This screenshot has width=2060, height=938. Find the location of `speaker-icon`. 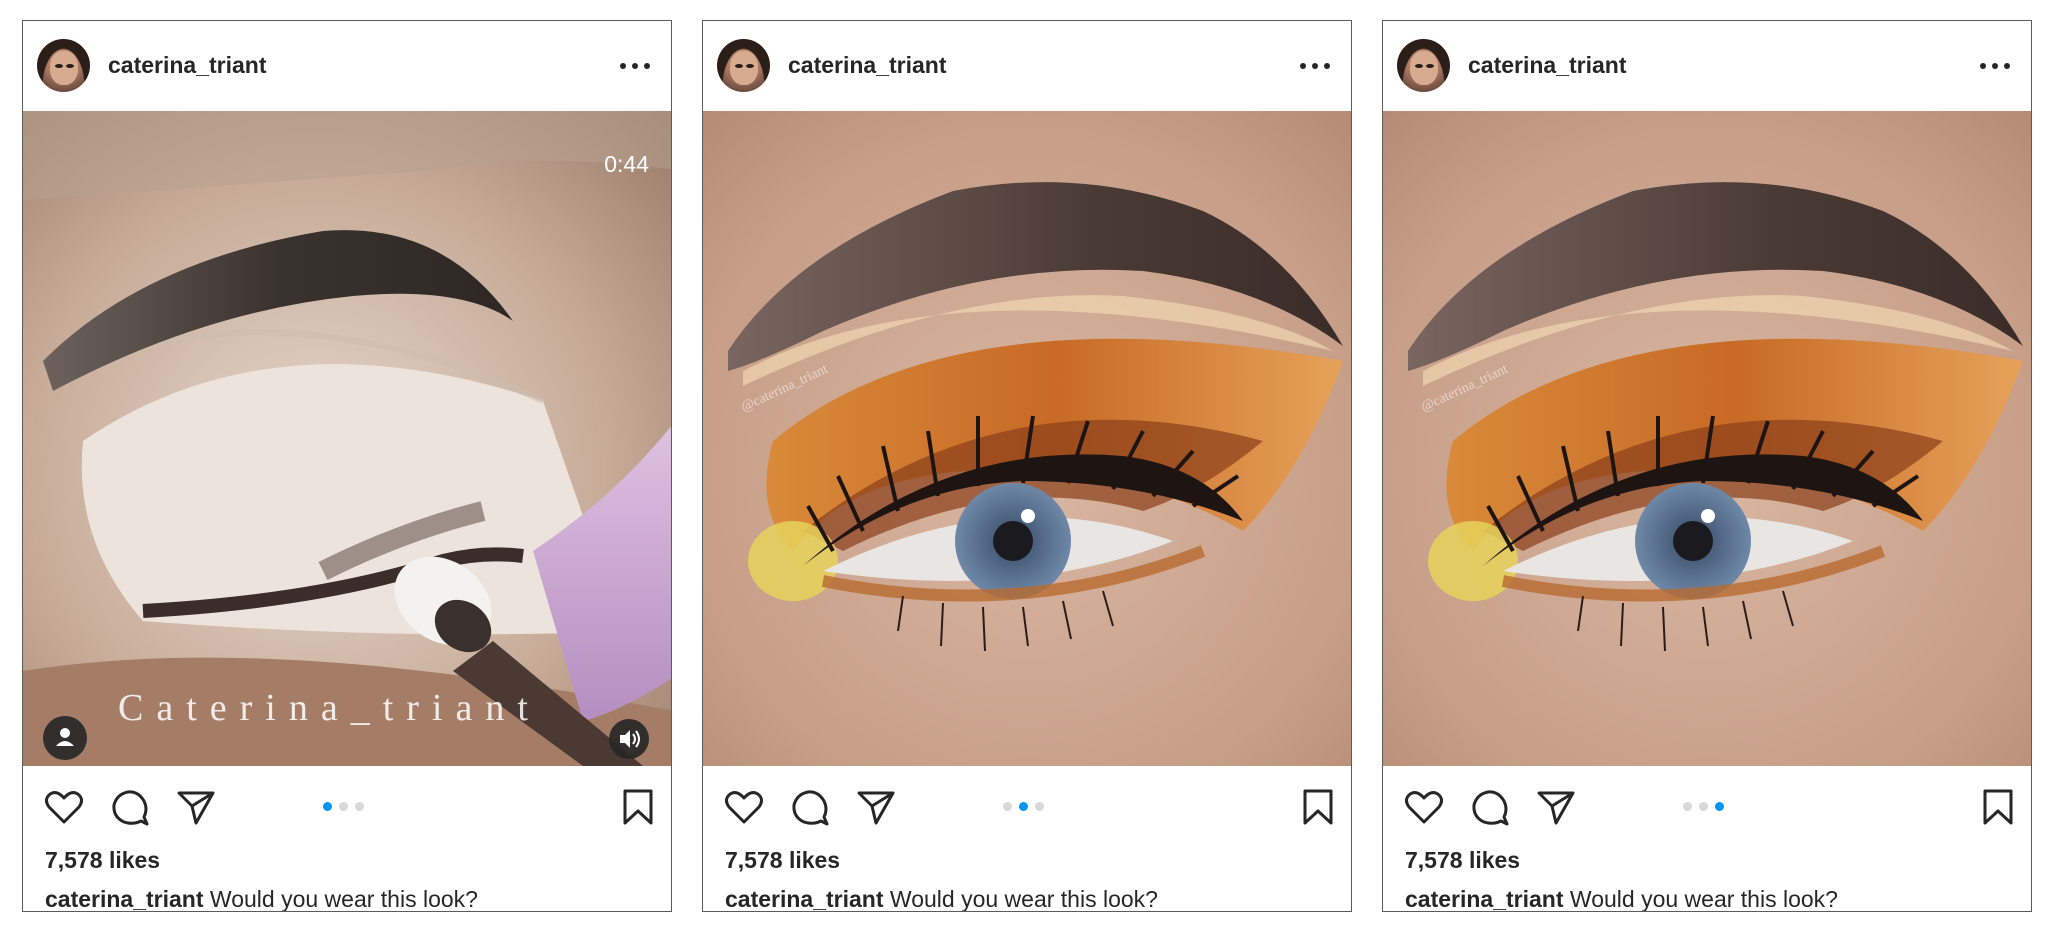

speaker-icon is located at coordinates (630, 739).